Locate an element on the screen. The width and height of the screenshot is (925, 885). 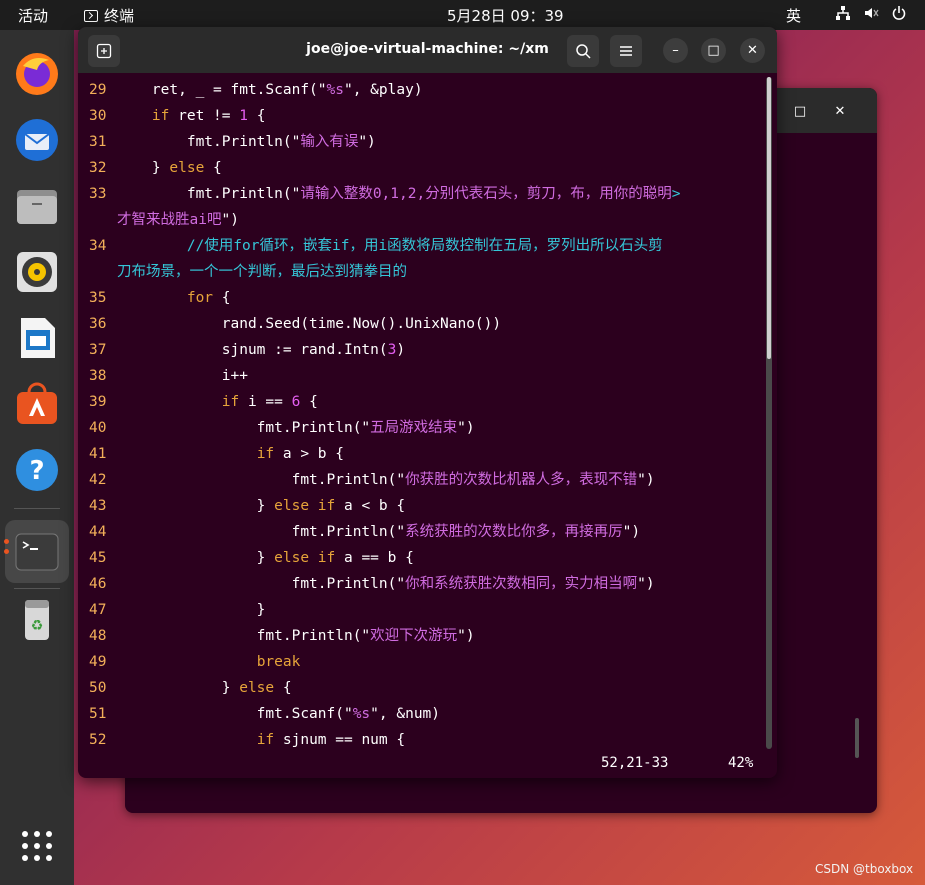
code-text: sjnum := rand.Intn(3) is located at coordinates (261, 350).